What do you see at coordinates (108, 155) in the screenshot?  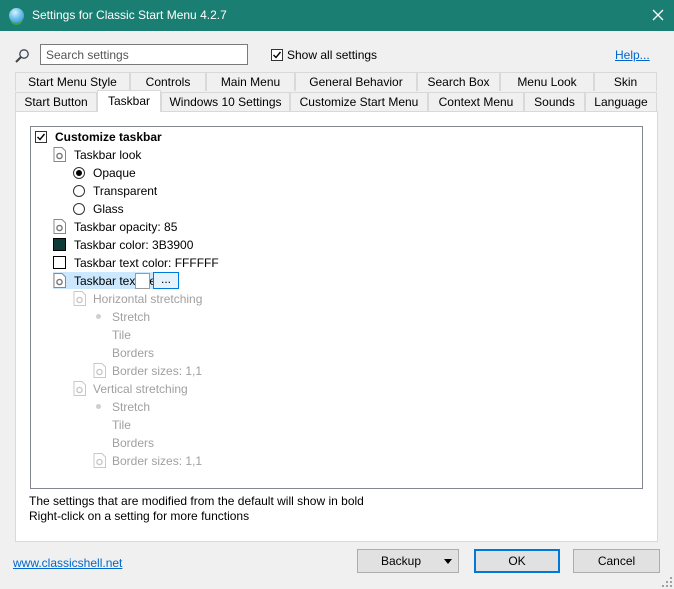 I see `taskbar-look-label: Taskbar look` at bounding box center [108, 155].